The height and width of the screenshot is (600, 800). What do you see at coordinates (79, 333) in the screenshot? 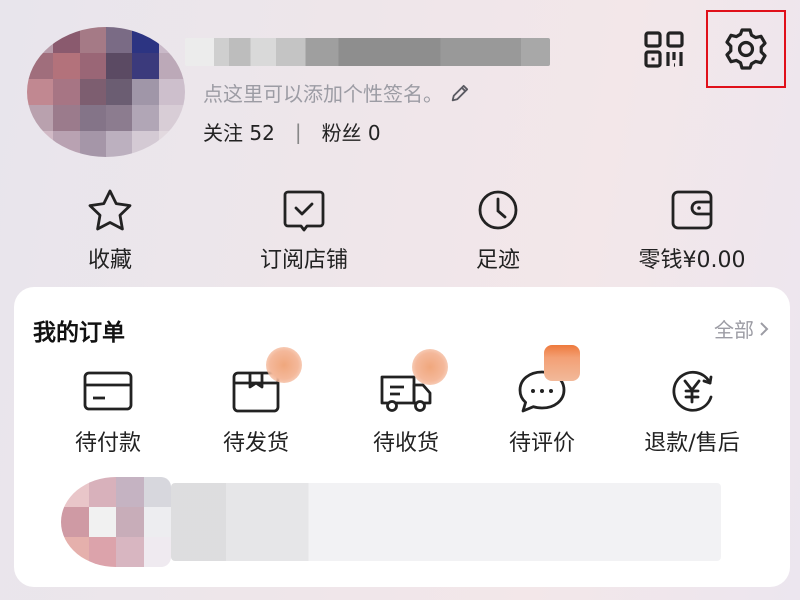
I see `orders-title: 我的订单` at bounding box center [79, 333].